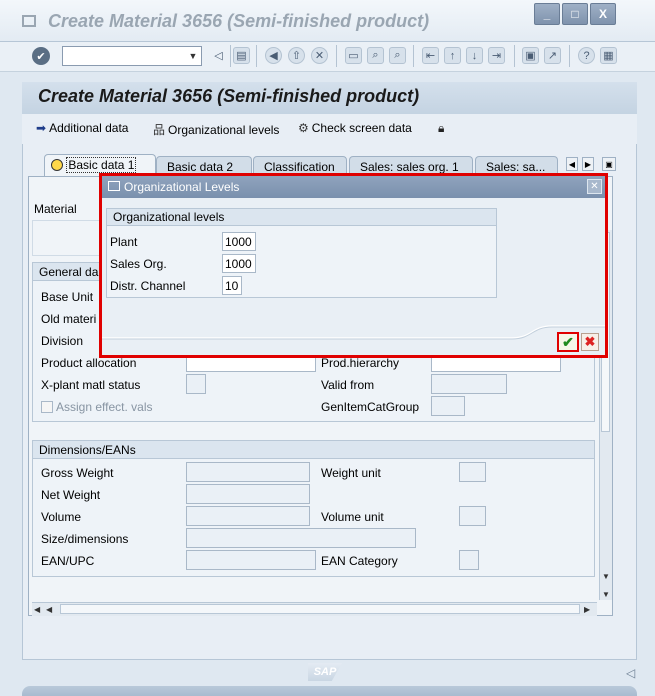 The width and height of the screenshot is (655, 696). I want to click on sales-org-field: 1000, so click(239, 263).